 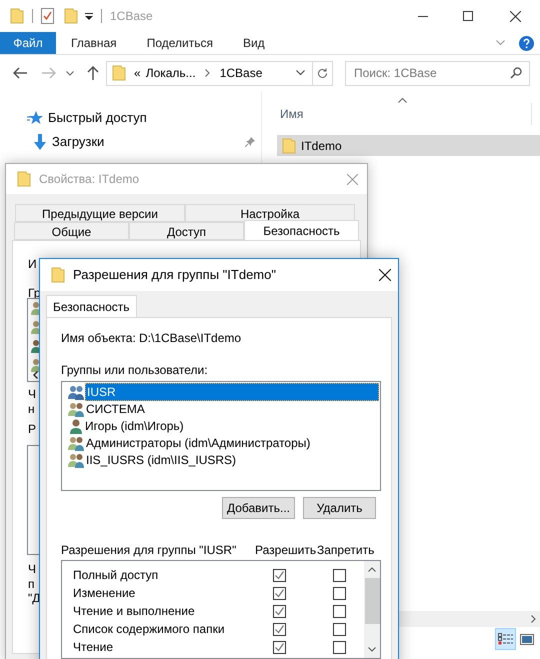 I want to click on column-header: Имя, so click(x=292, y=114).